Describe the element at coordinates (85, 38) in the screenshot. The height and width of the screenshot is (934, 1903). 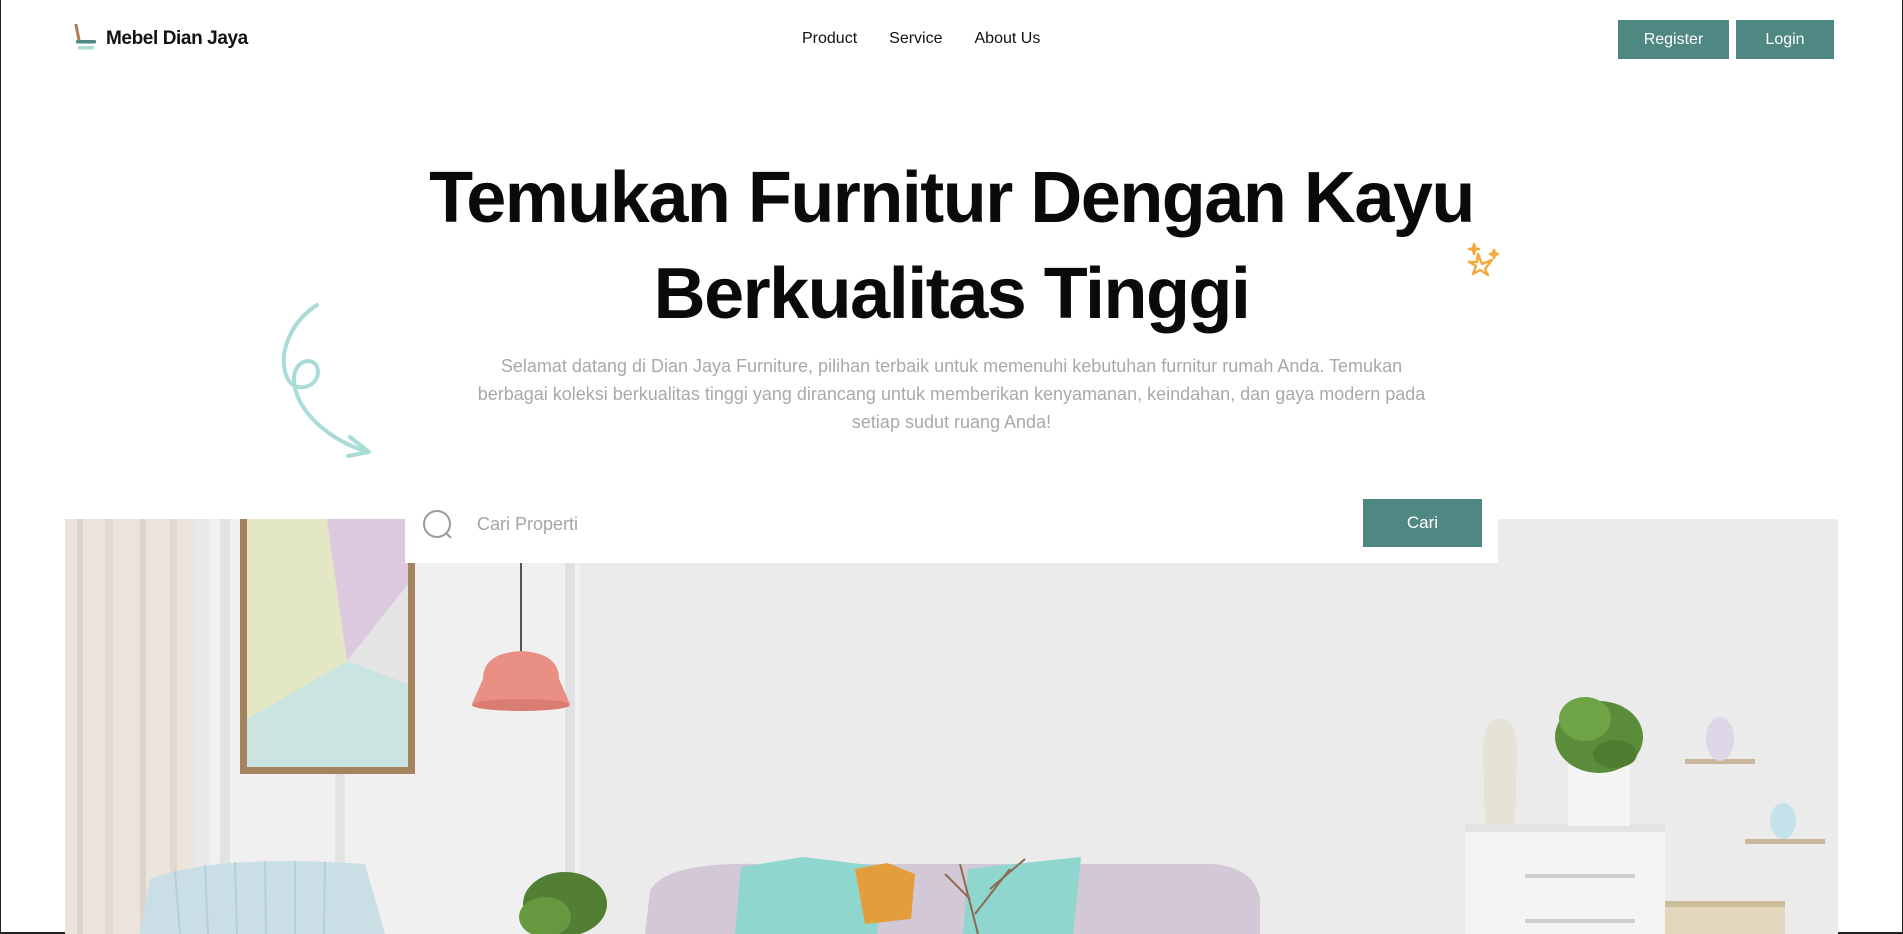
I see `chair-icon` at that location.